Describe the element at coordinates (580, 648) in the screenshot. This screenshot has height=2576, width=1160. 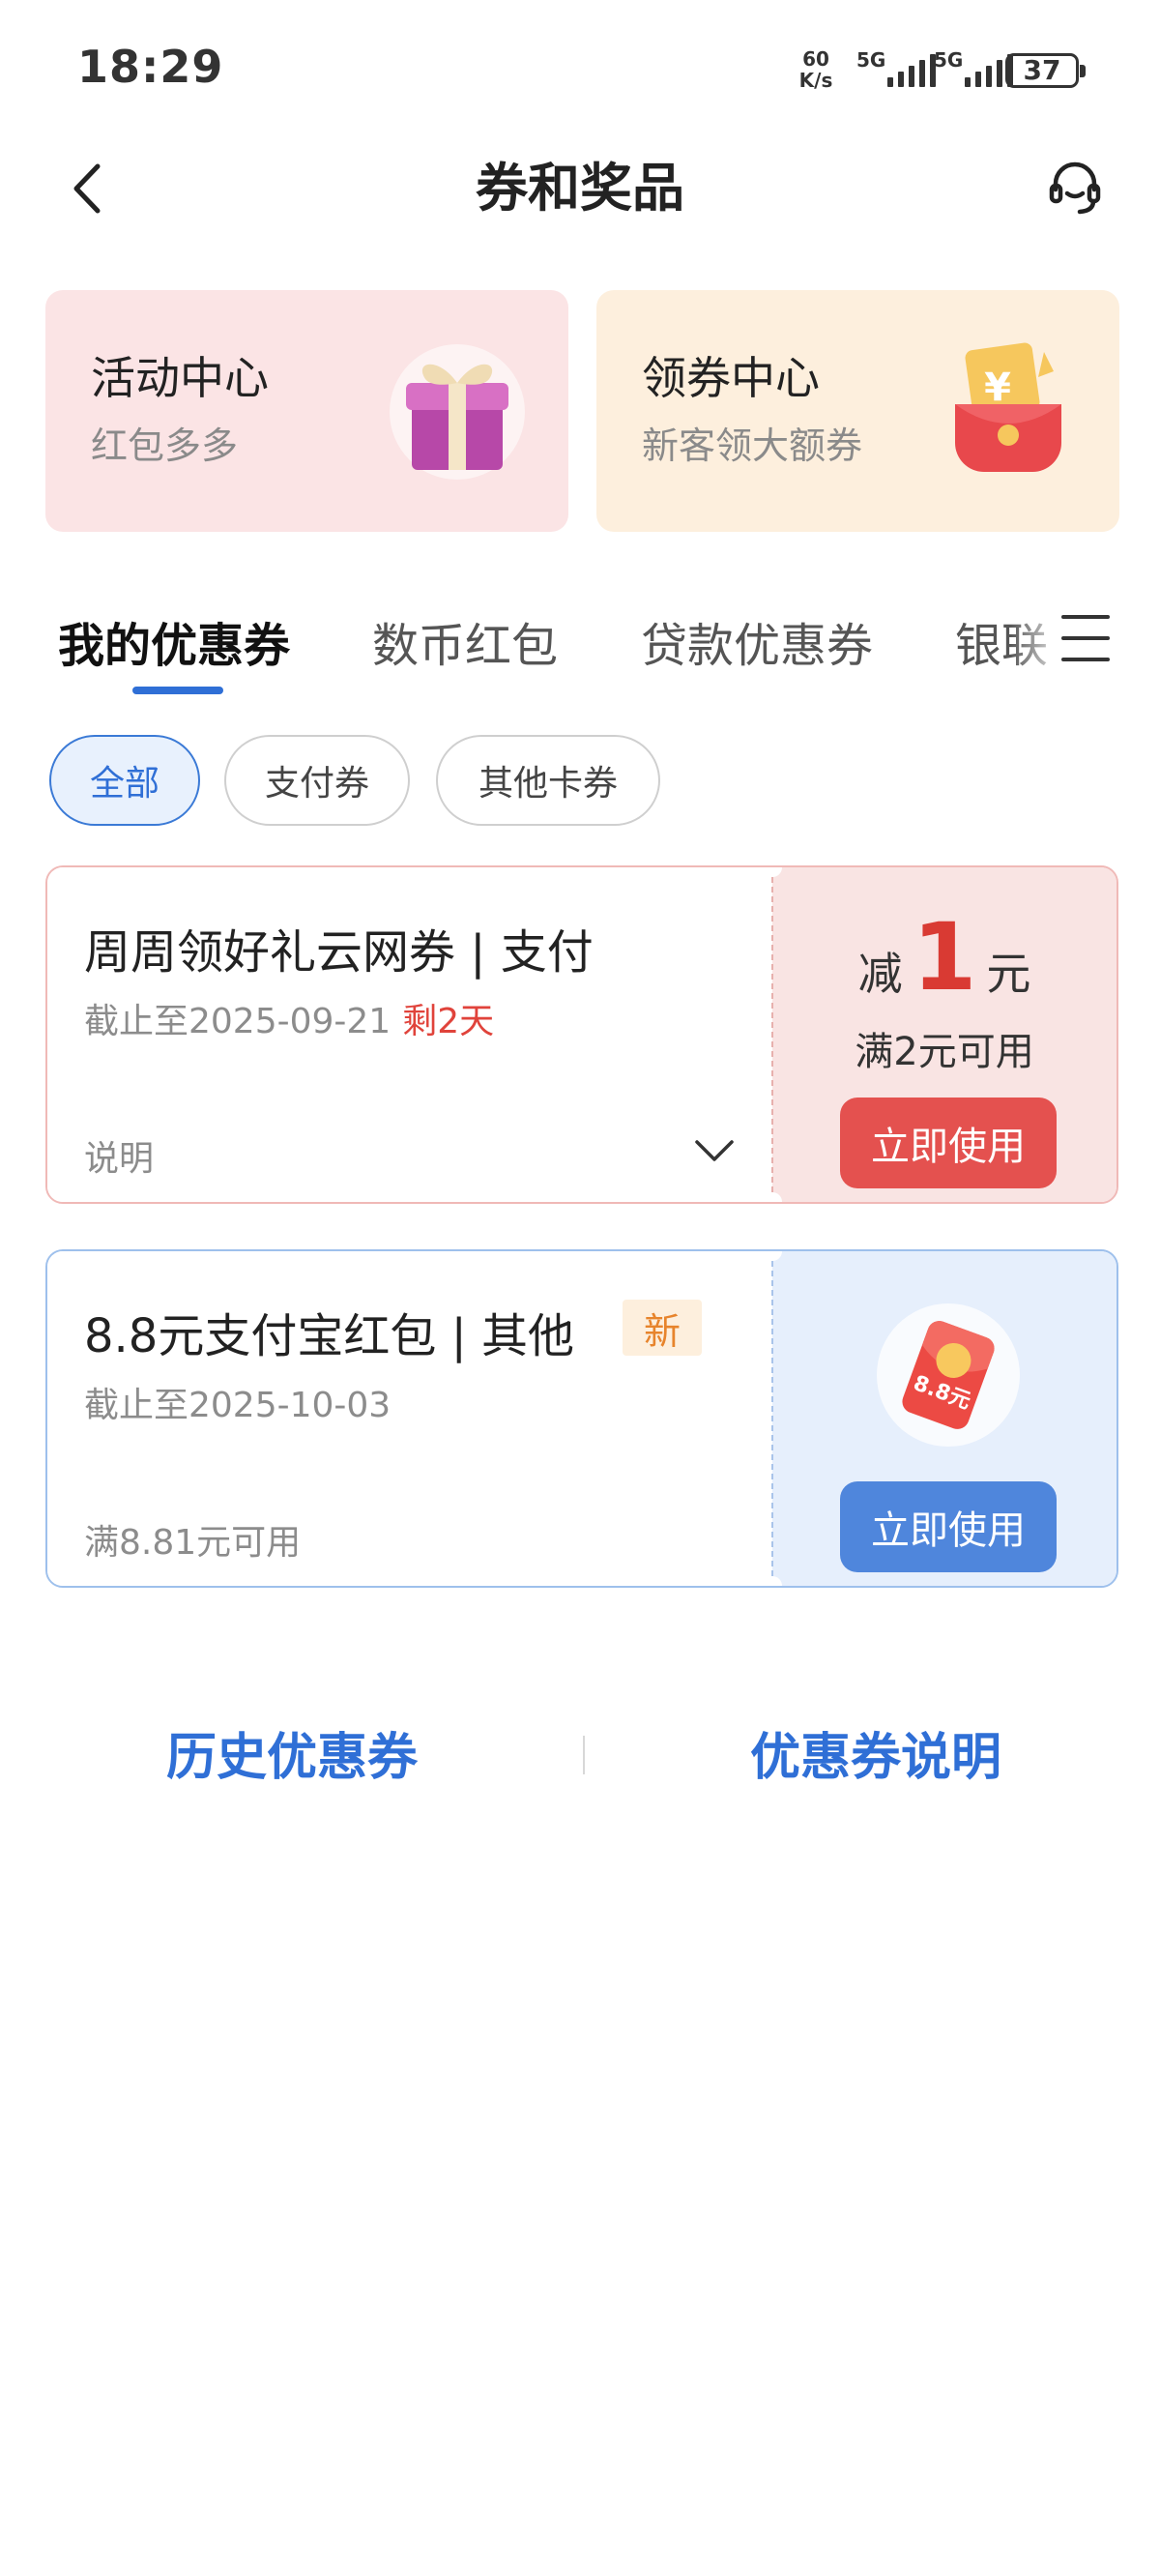
I see `coupon-tabs: 我的优惠券 数币红包 贷款优惠券 银联` at that location.